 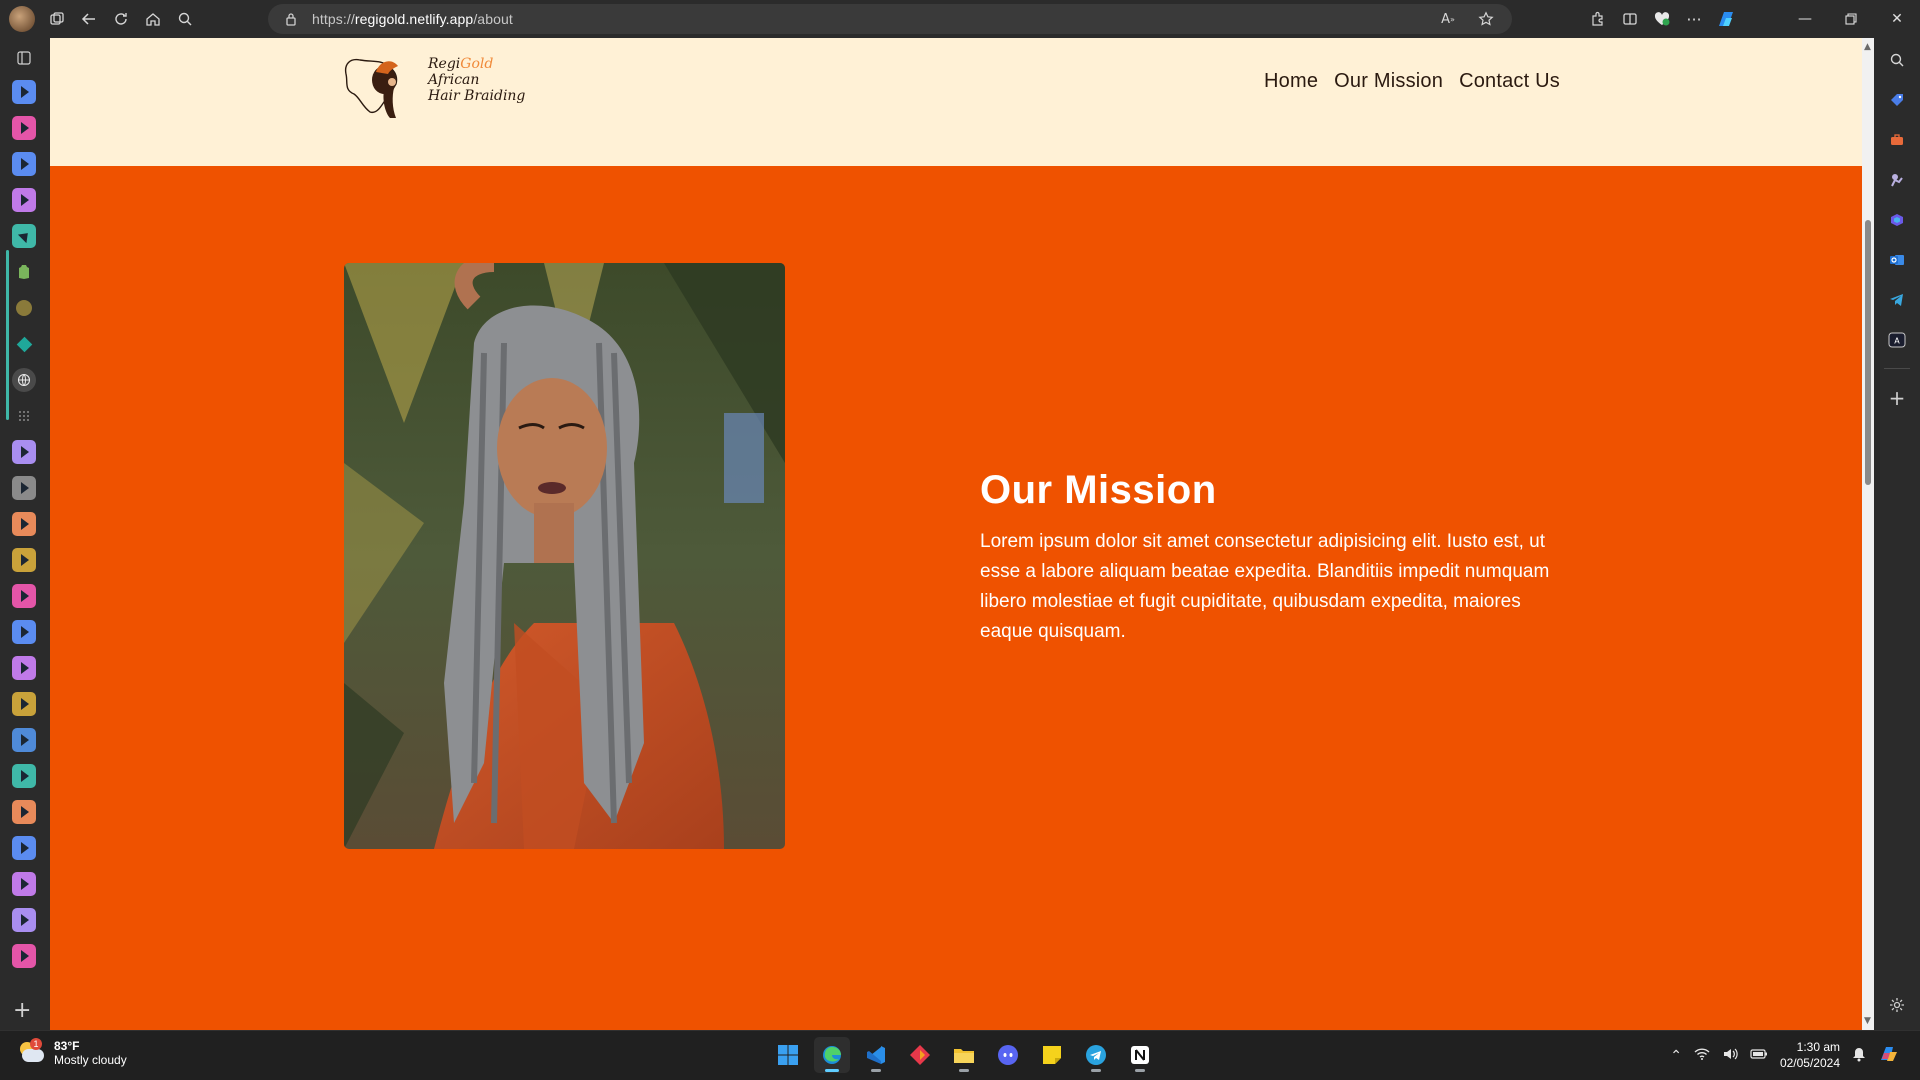 I want to click on tab-edit-icon, so click(x=24, y=236).